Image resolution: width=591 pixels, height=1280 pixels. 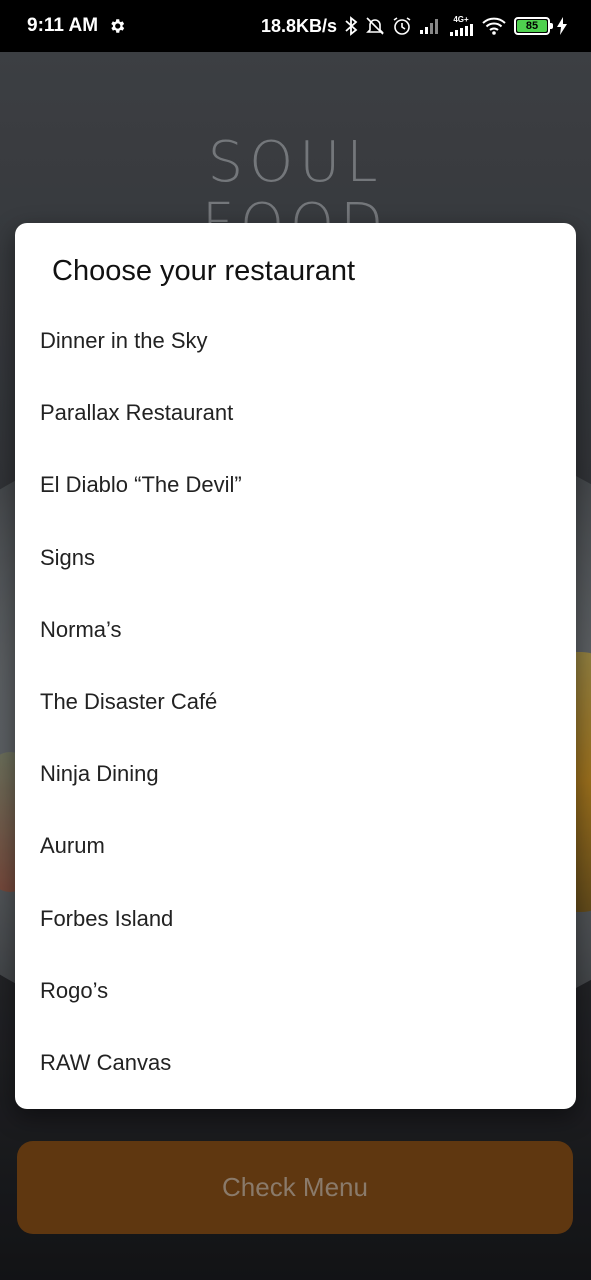 I want to click on battery-icon: 85, so click(x=533, y=26).